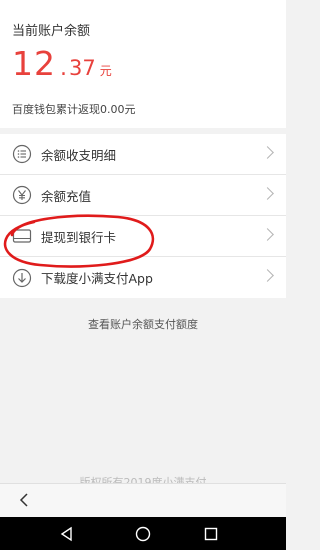 This screenshot has height=550, width=320. I want to click on browser-bottom-bar, so click(143, 500).